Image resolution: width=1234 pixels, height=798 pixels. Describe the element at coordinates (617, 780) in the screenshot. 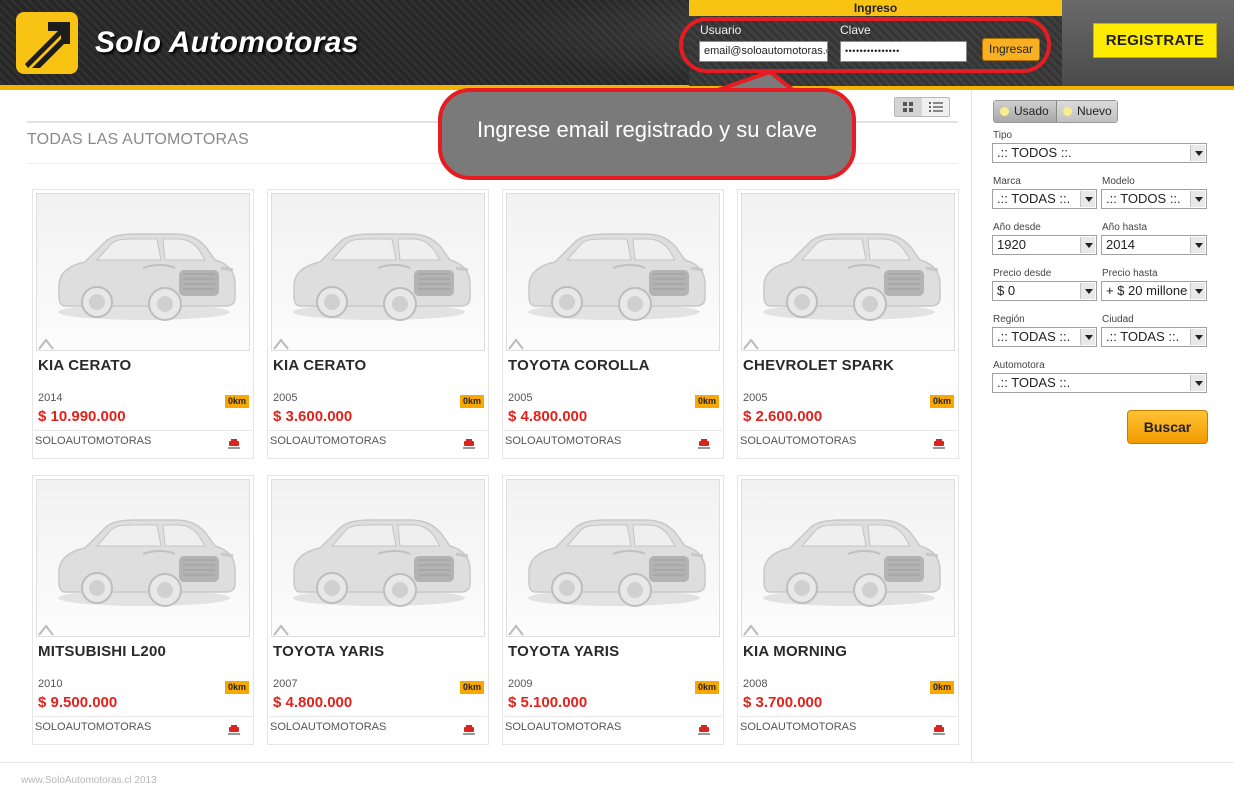

I see `site-footer` at that location.